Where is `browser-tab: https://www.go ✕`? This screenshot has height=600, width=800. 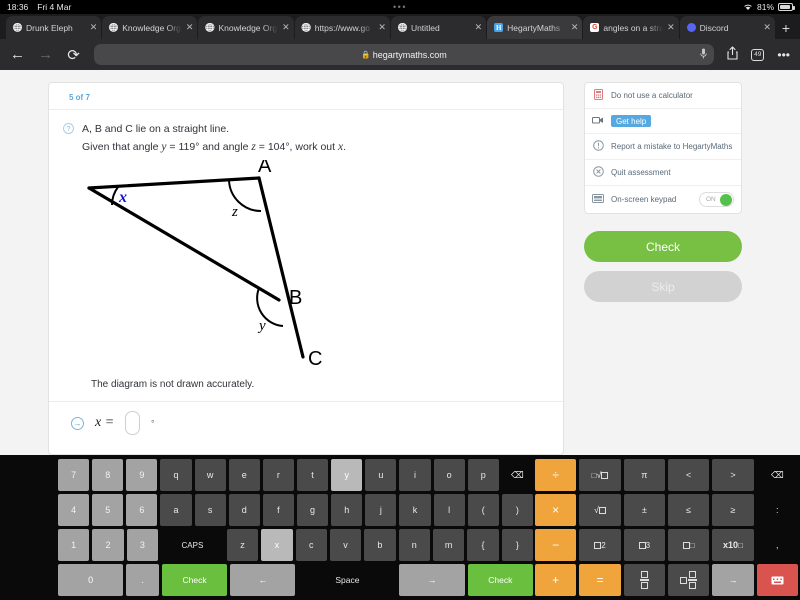 browser-tab: https://www.go ✕ is located at coordinates (342, 27).